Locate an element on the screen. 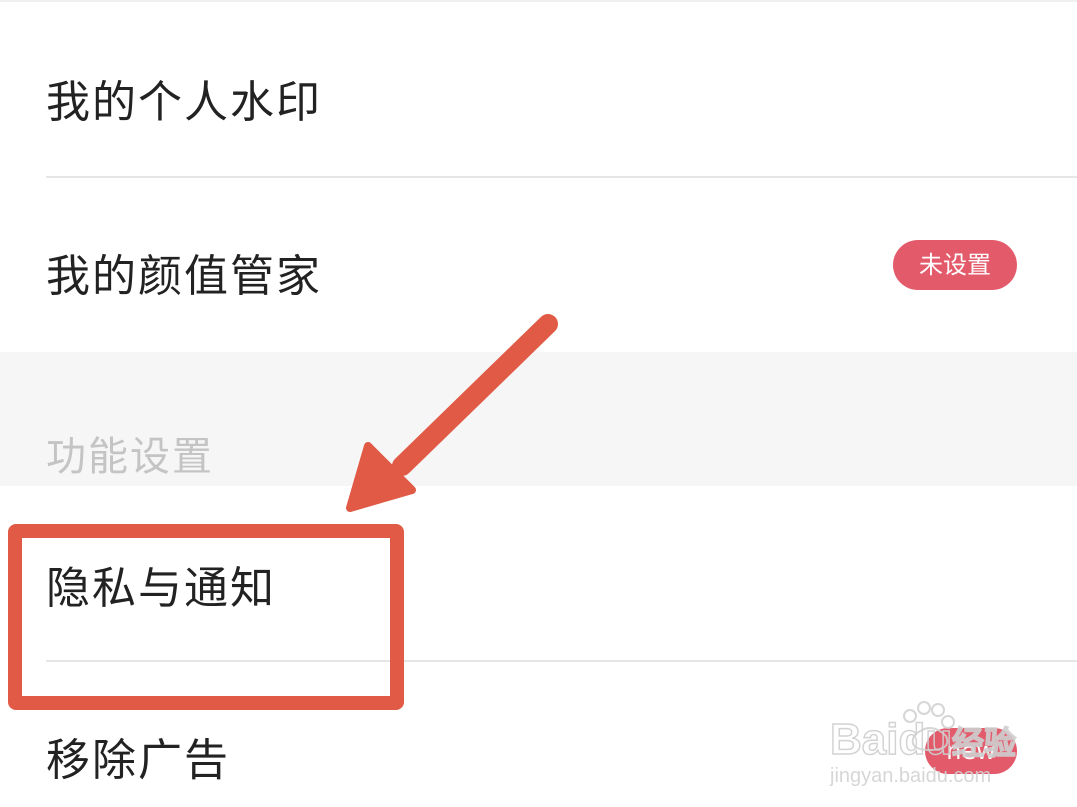  setting-item-label: 我的个人水印 is located at coordinates (184, 102).